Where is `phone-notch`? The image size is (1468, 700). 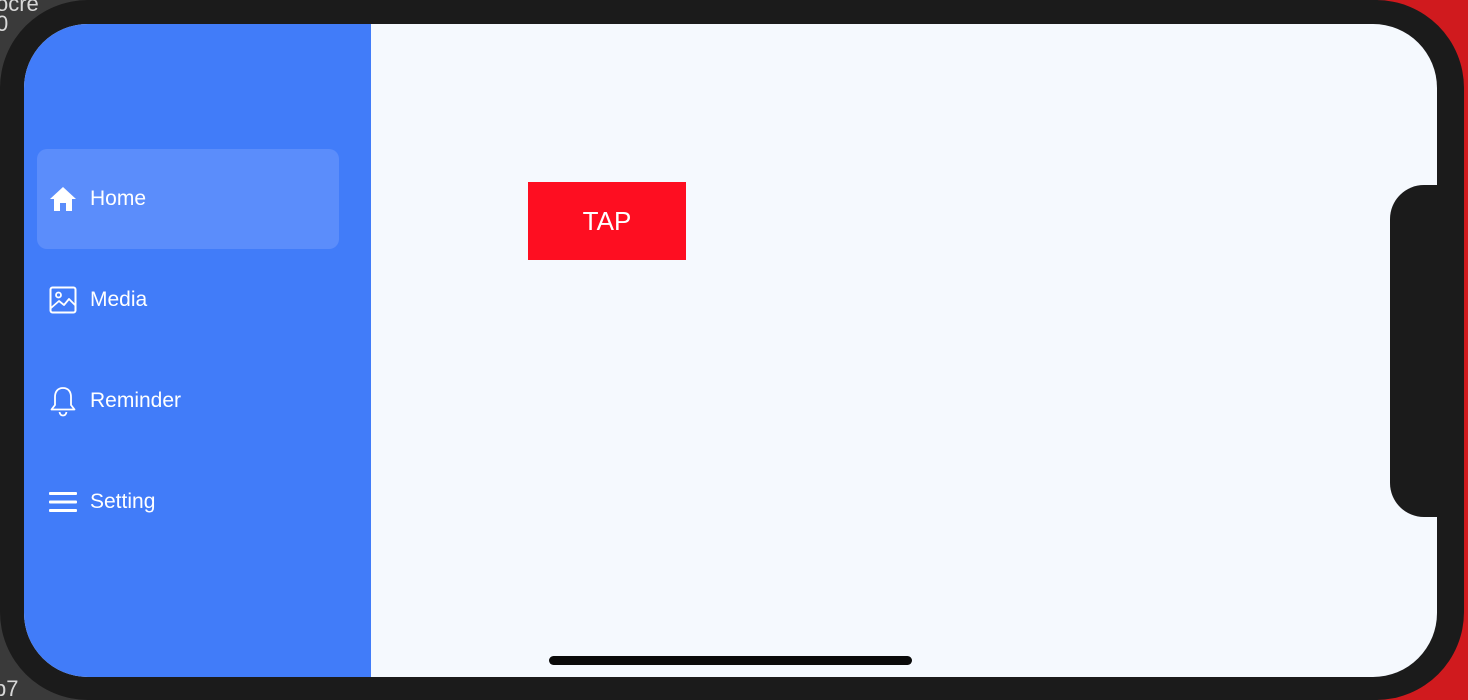
phone-notch is located at coordinates (1420, 351).